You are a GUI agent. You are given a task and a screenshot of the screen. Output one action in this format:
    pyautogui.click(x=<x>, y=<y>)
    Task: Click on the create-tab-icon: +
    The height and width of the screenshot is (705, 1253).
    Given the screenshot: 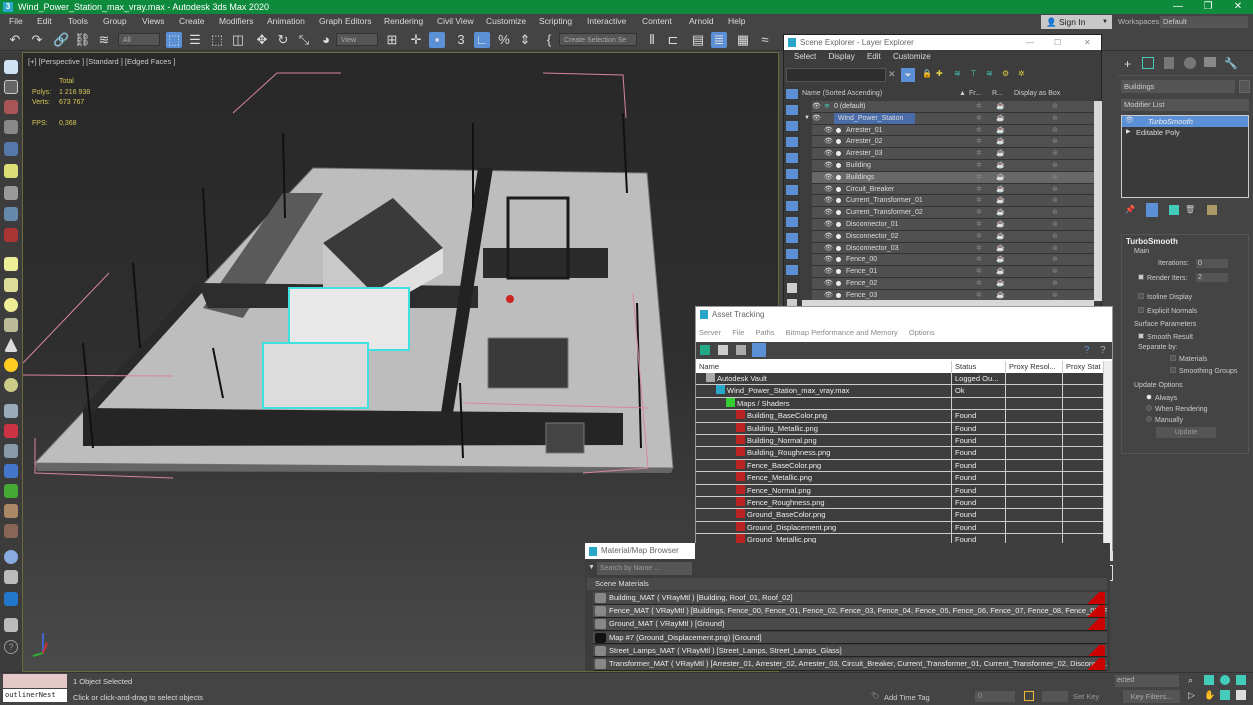 What is the action you would take?
    pyautogui.click(x=1127, y=64)
    